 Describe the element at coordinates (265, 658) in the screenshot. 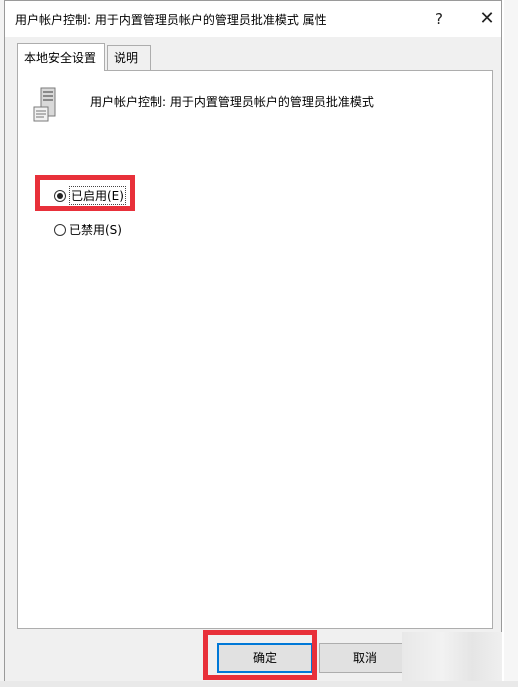

I see `ok-button: 确定` at that location.